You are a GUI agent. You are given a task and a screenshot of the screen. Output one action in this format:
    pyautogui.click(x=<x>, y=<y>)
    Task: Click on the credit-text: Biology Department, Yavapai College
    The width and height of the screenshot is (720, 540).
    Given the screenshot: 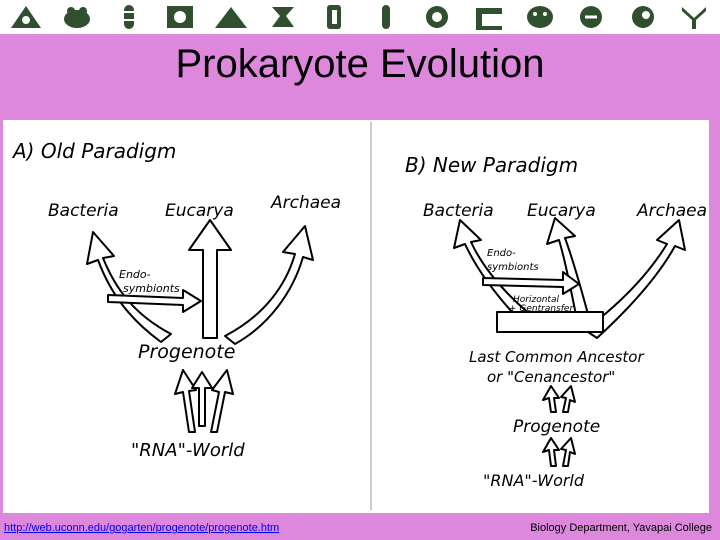 What is the action you would take?
    pyautogui.click(x=621, y=528)
    